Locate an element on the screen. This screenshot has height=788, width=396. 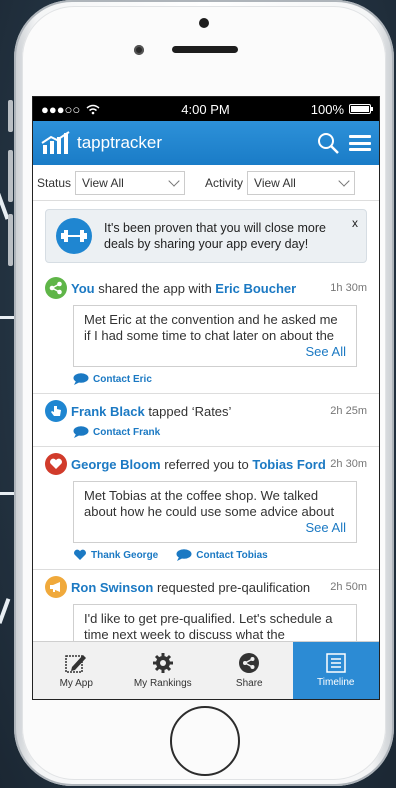
actor-name: George Bloom is located at coordinates (116, 464).